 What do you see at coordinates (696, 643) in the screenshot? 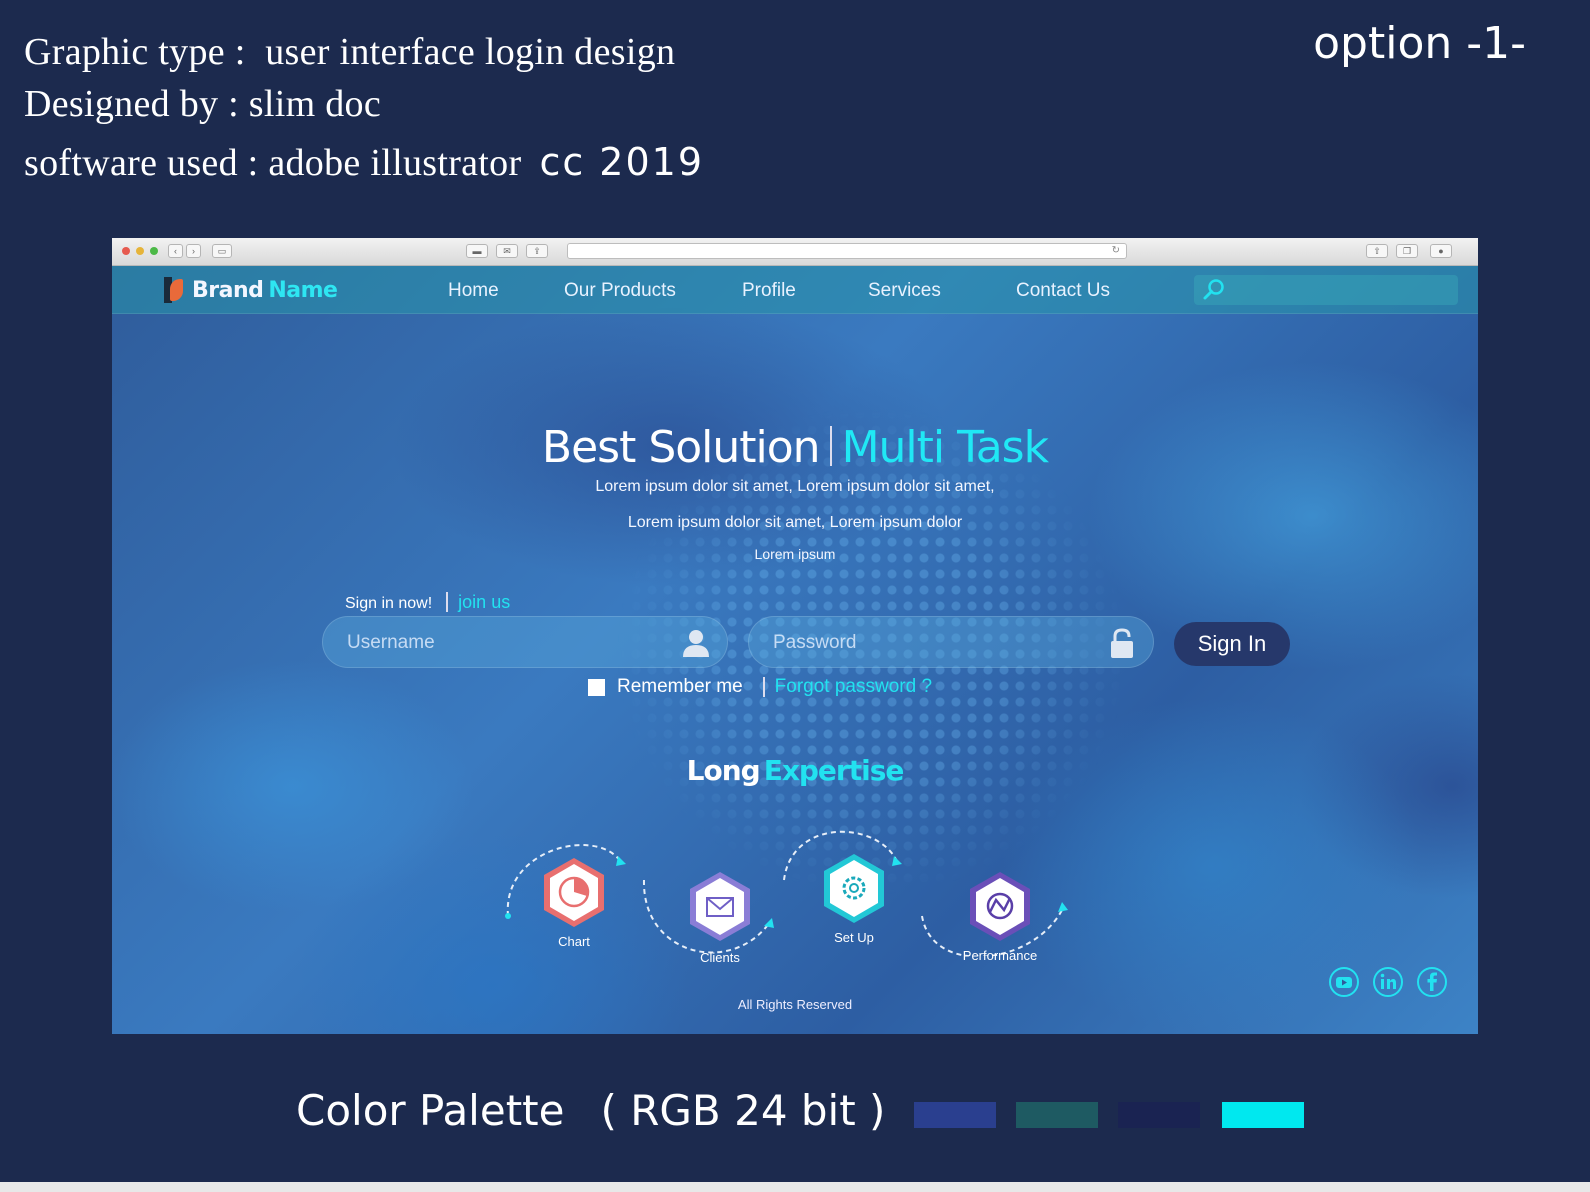
I see `user-icon` at bounding box center [696, 643].